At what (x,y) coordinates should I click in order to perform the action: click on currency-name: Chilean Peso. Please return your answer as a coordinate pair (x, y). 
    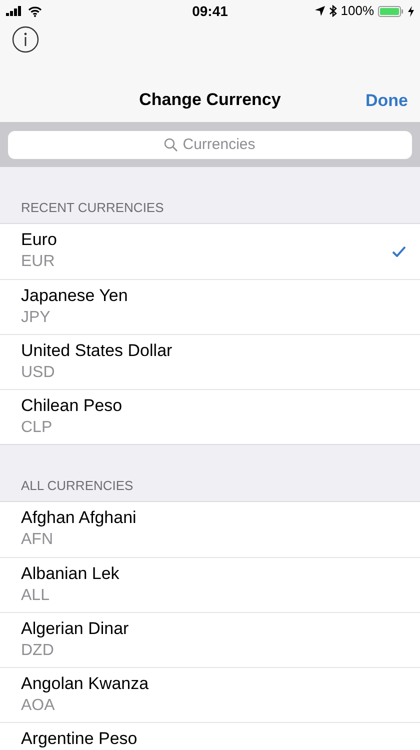
    Looking at the image, I should click on (72, 406).